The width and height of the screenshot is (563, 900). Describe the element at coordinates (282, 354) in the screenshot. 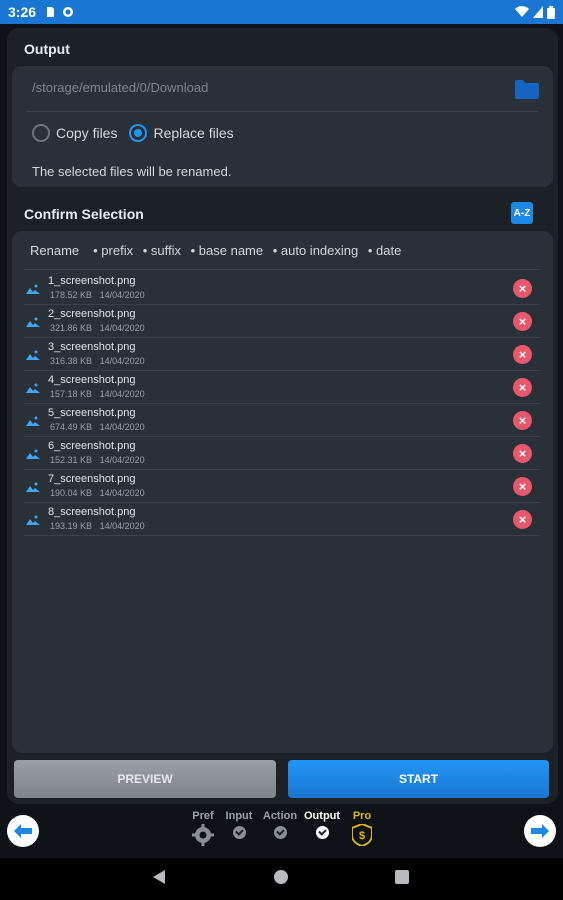

I see `file-row: 3_screenshot.png 316.38 KB 14/04/2020 ×` at that location.